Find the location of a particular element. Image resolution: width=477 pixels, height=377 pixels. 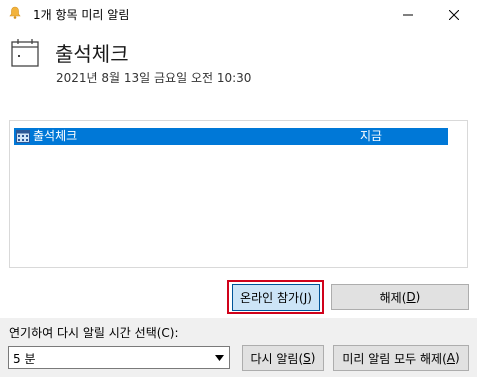

close-button is located at coordinates (454, 14).